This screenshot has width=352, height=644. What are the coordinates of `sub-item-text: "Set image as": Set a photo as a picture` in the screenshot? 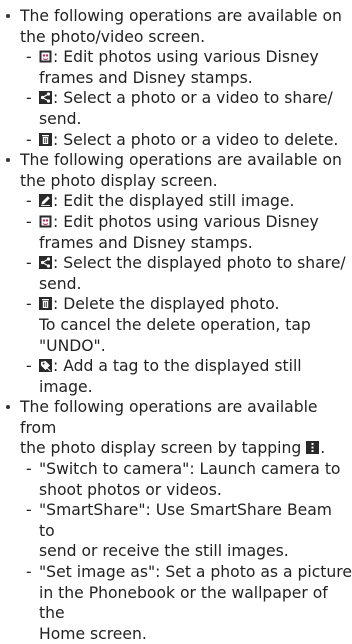 It's located at (195, 572).